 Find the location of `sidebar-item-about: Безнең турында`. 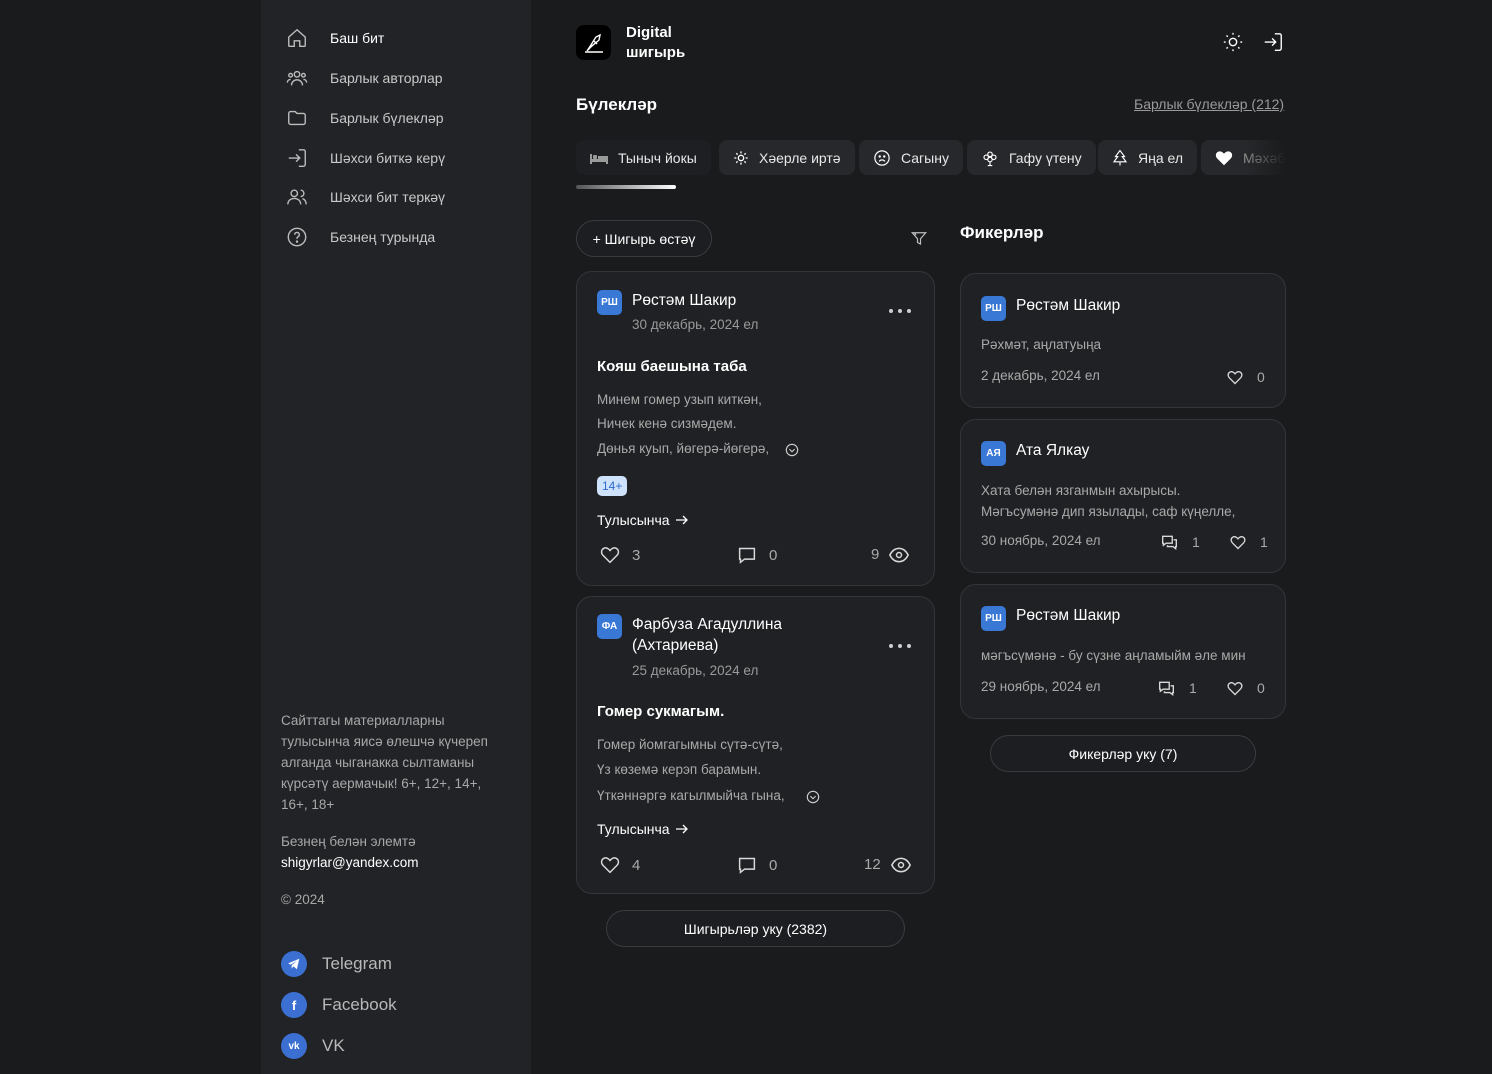

sidebar-item-about: Безнең турында is located at coordinates (360, 237).